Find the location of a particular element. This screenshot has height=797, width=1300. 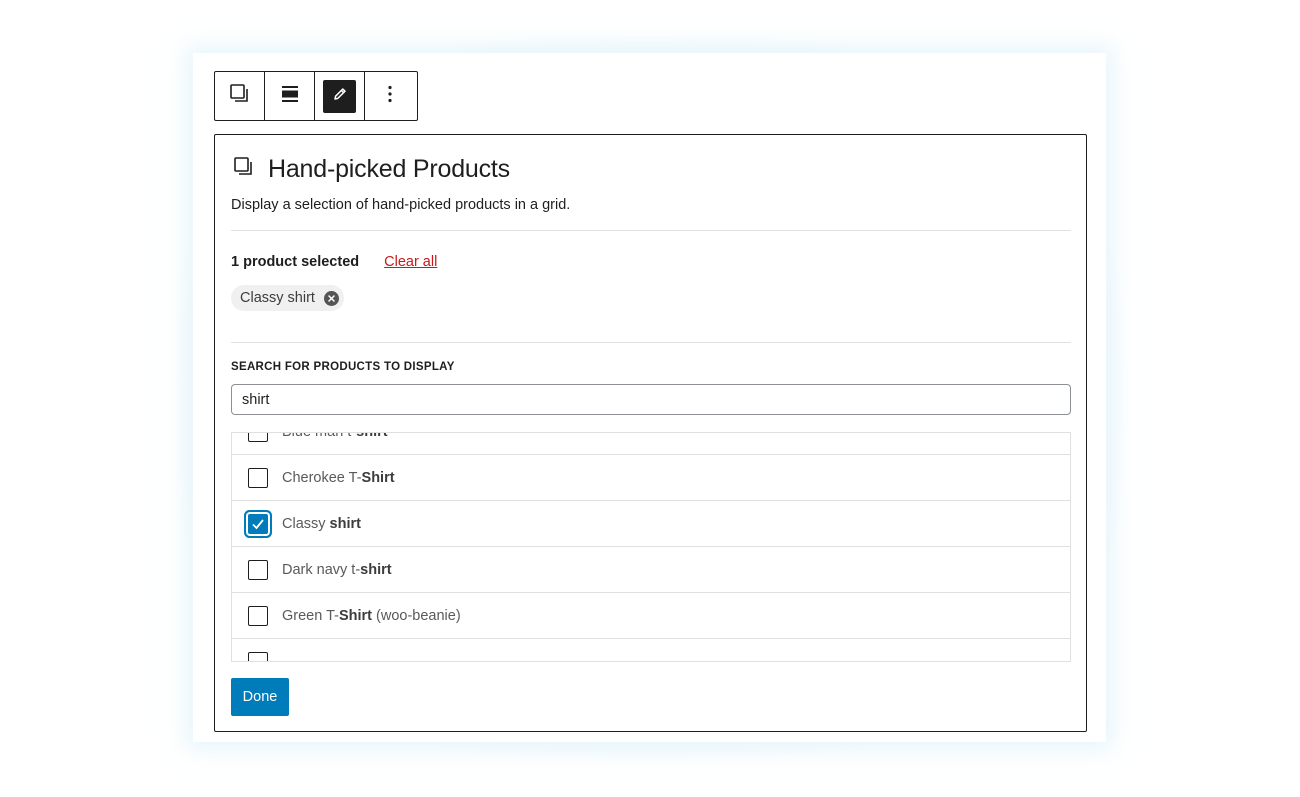

more-options-button is located at coordinates (390, 96).